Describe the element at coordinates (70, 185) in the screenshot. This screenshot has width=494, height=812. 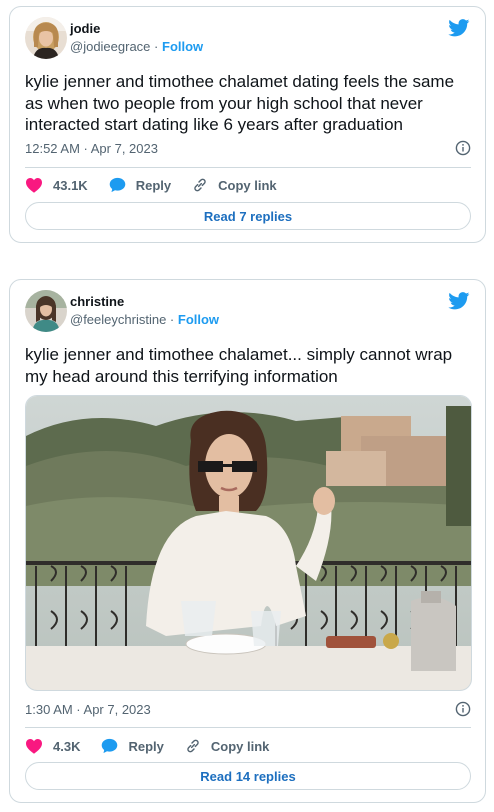
I see `like-count: 43.1K` at that location.